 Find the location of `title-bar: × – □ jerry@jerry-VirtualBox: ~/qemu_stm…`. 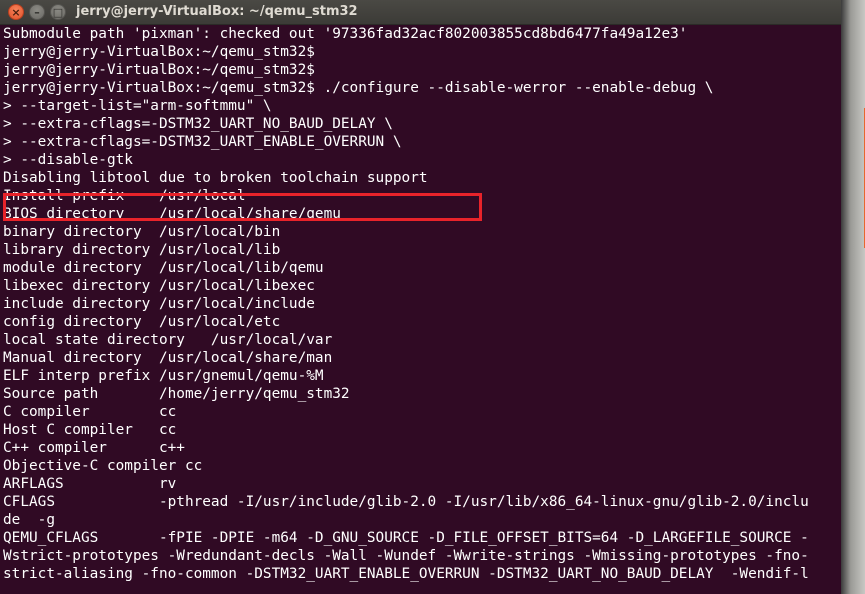

title-bar: × – □ jerry@jerry-VirtualBox: ~/qemu_stm… is located at coordinates (420, 12).